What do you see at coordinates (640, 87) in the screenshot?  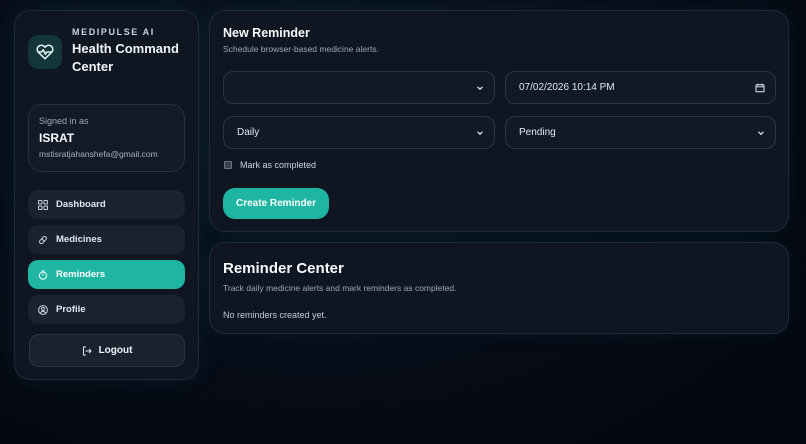 I see `datetime-input: 07/02/2026 10:14 PM` at bounding box center [640, 87].